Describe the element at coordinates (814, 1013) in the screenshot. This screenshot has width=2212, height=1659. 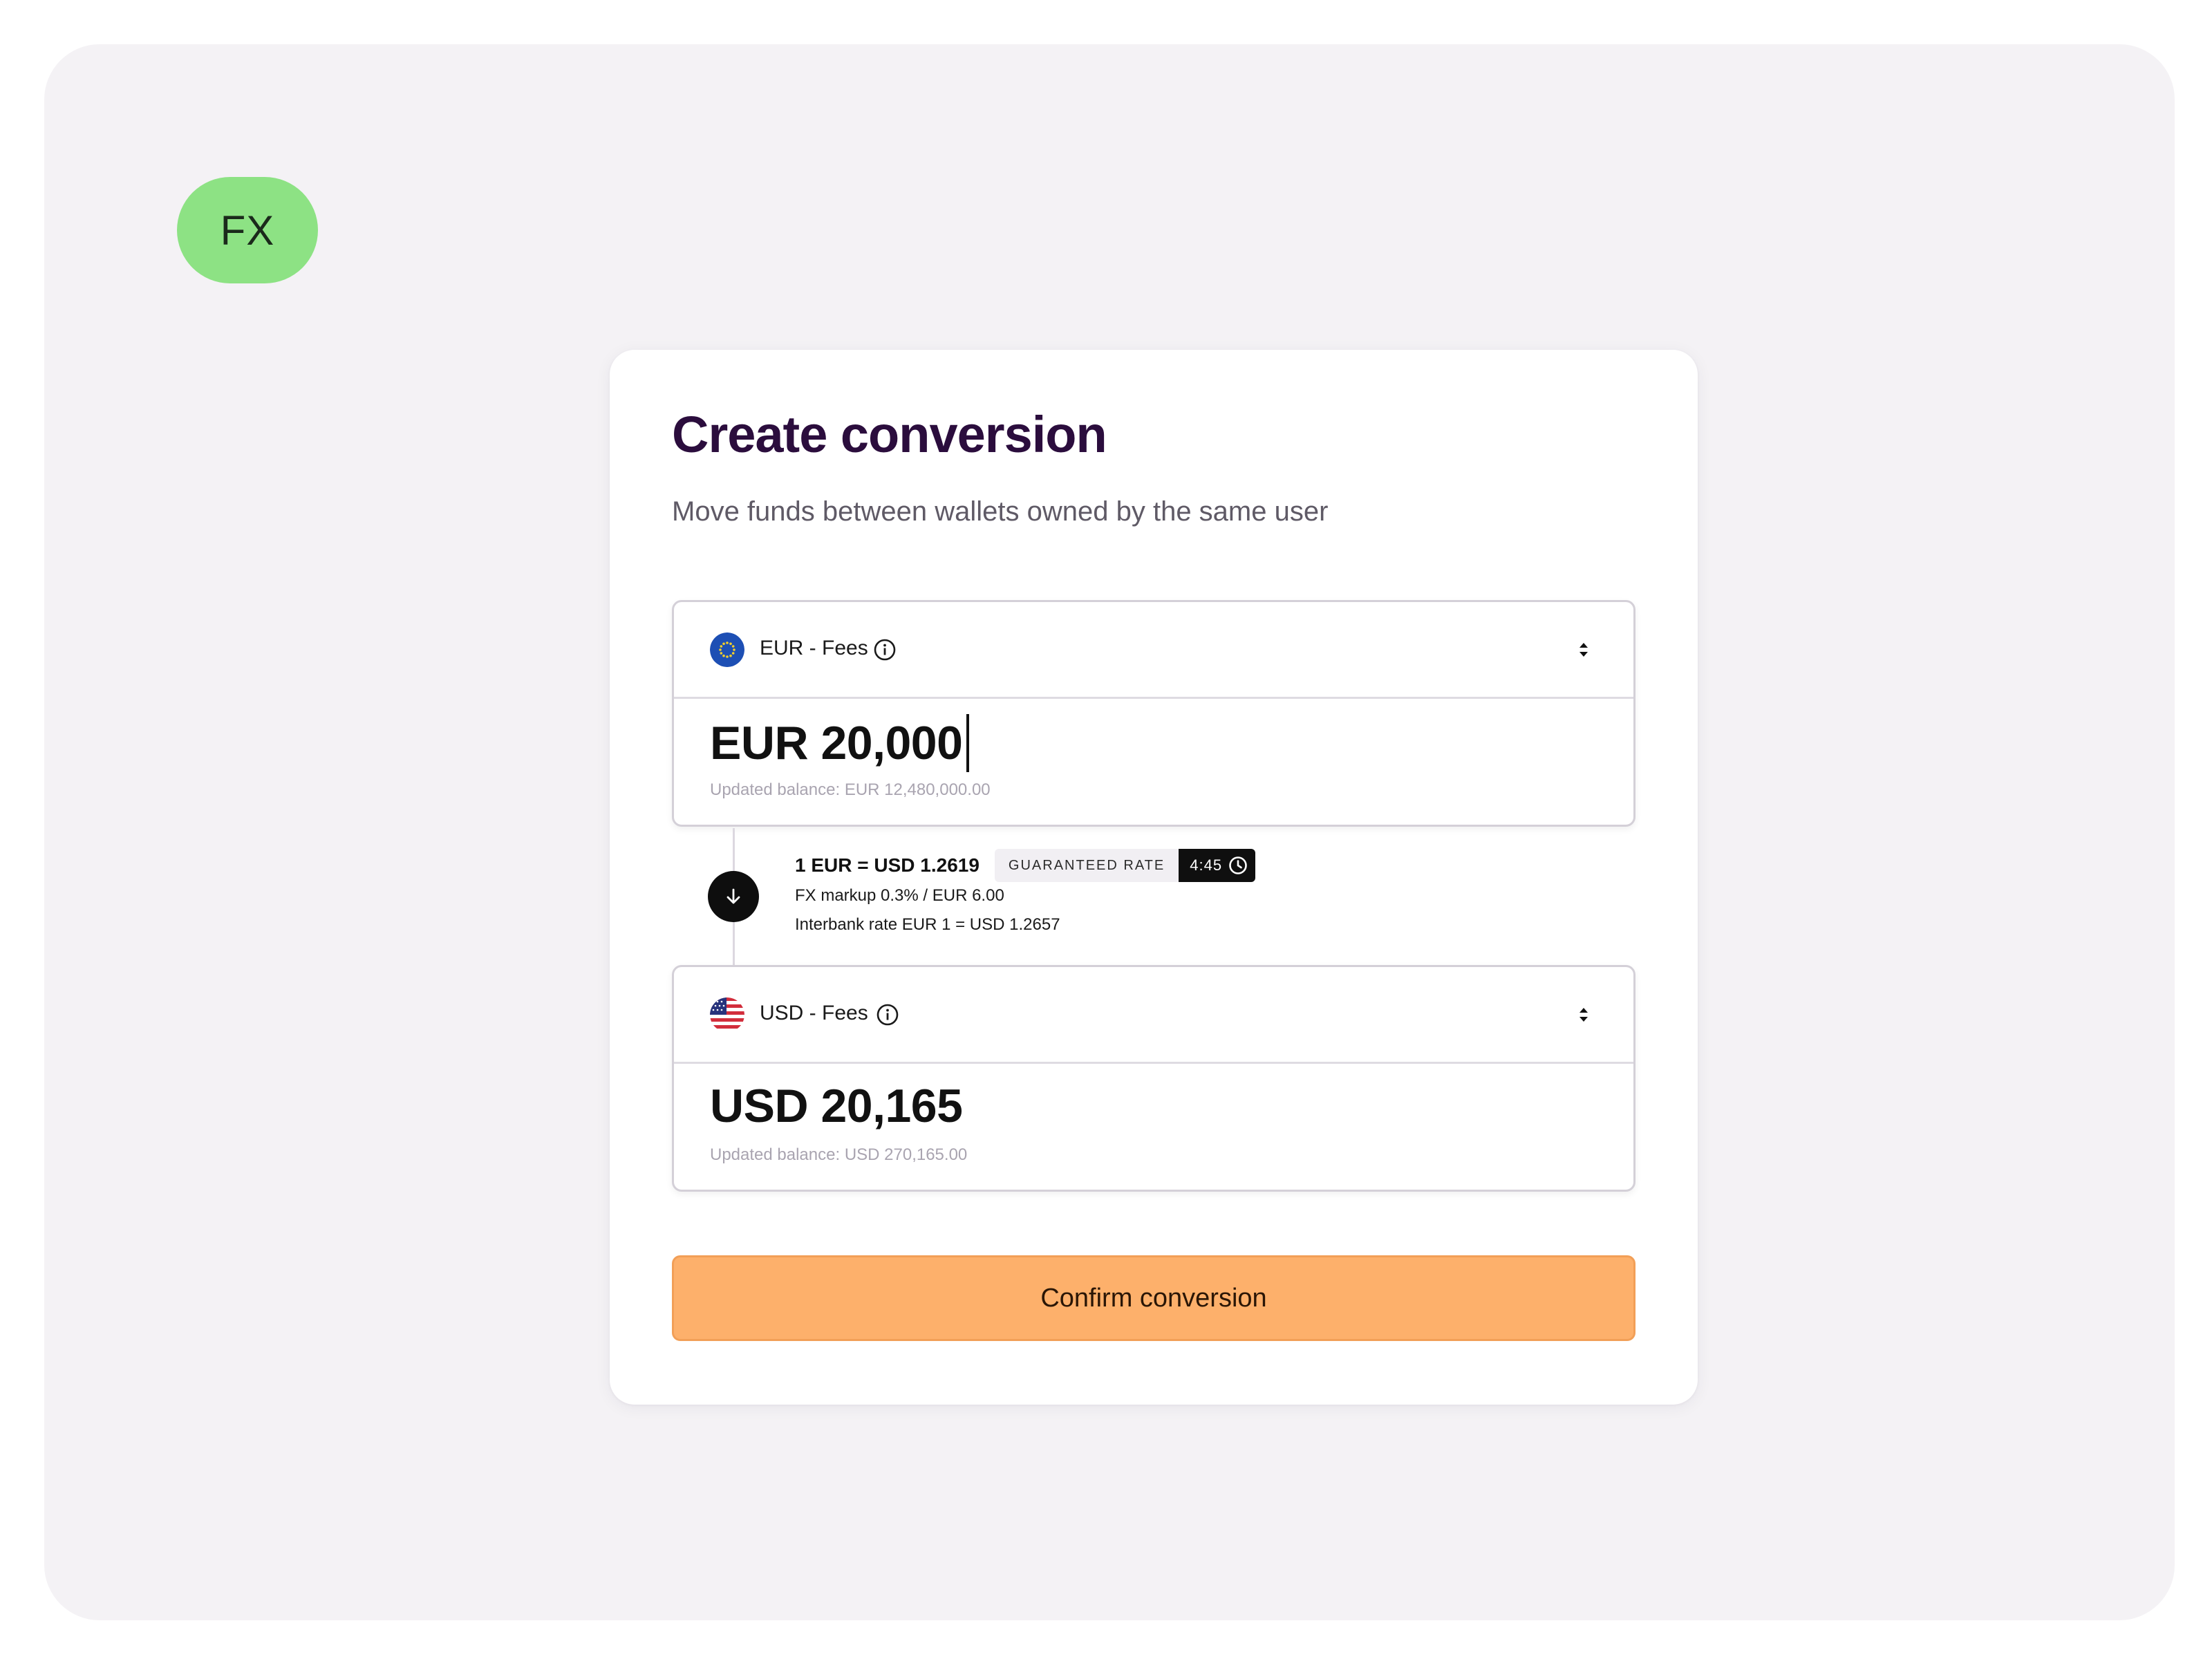
I see `to-wallet-name: USD - Fees` at that location.